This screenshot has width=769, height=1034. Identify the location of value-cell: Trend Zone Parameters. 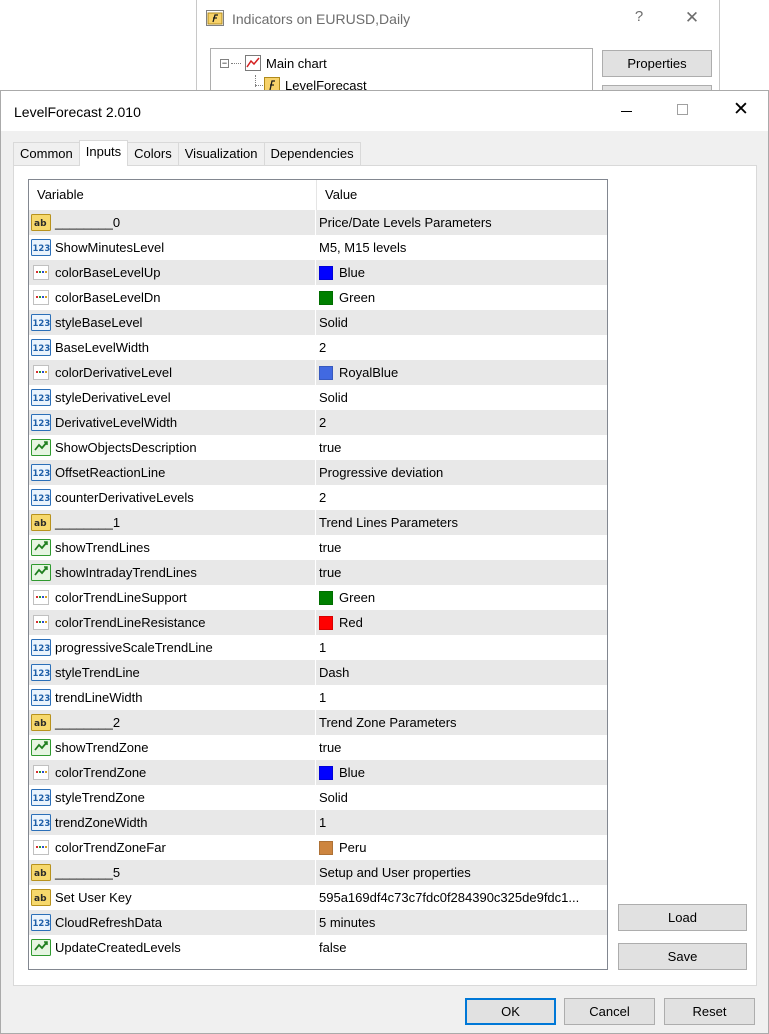
(461, 722).